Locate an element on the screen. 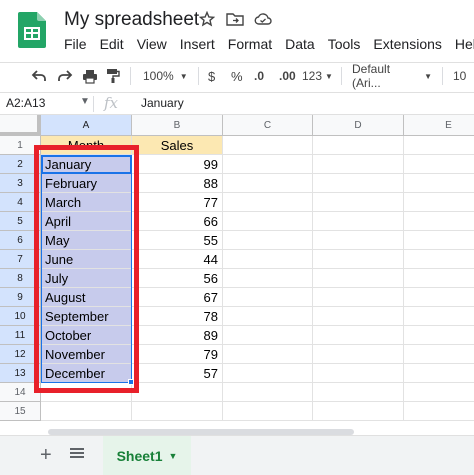 The image size is (474, 475). move-to-folder-icon is located at coordinates (235, 19).